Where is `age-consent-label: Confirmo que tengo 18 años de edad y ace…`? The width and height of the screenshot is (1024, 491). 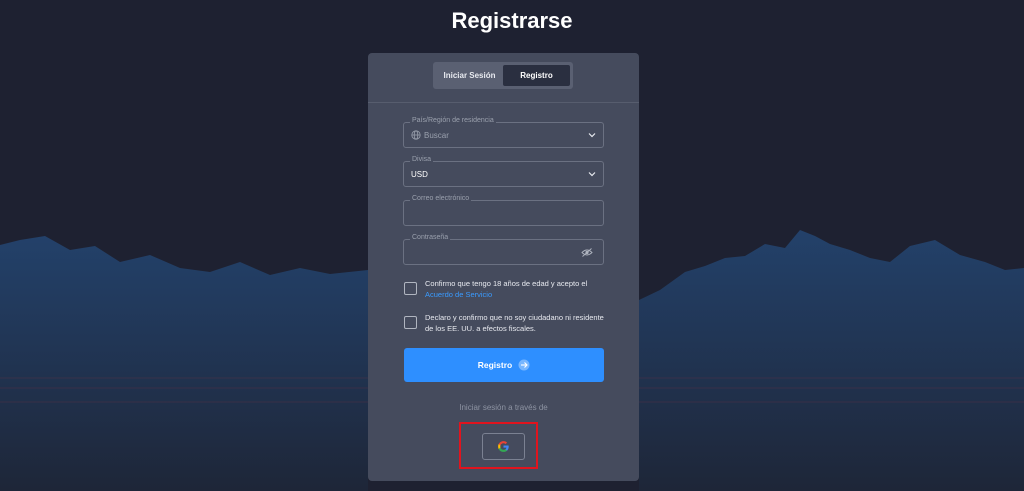 age-consent-label: Confirmo que tengo 18 años de edad y ace… is located at coordinates (506, 283).